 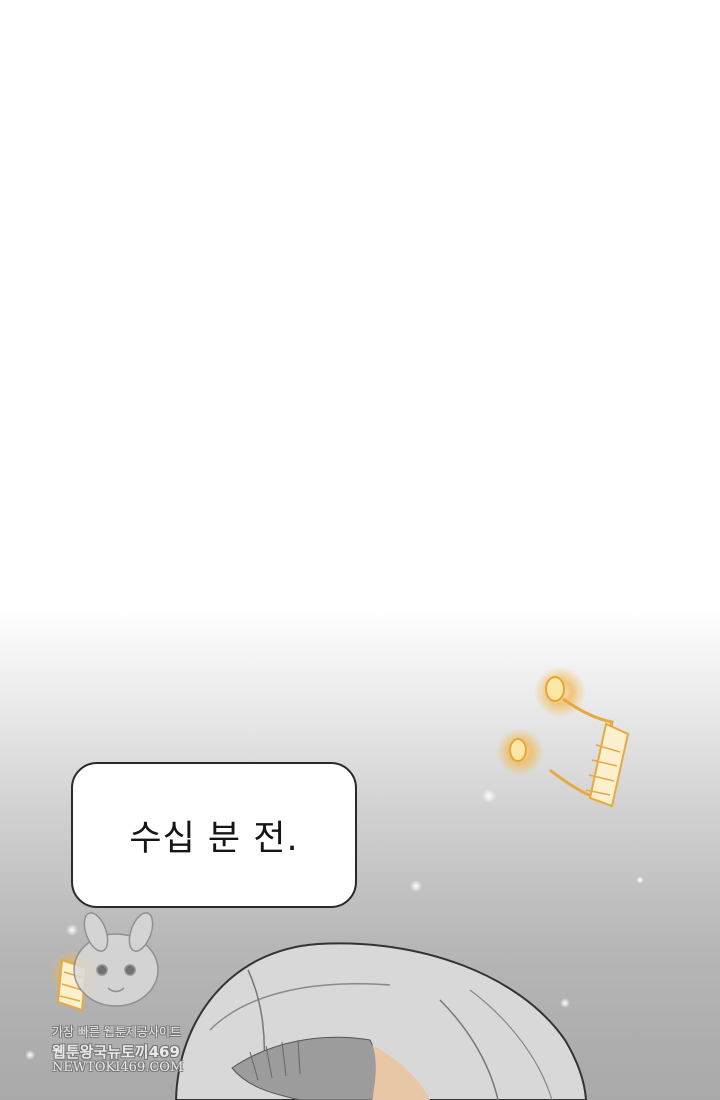 What do you see at coordinates (381, 1021) in the screenshot?
I see `character-head` at bounding box center [381, 1021].